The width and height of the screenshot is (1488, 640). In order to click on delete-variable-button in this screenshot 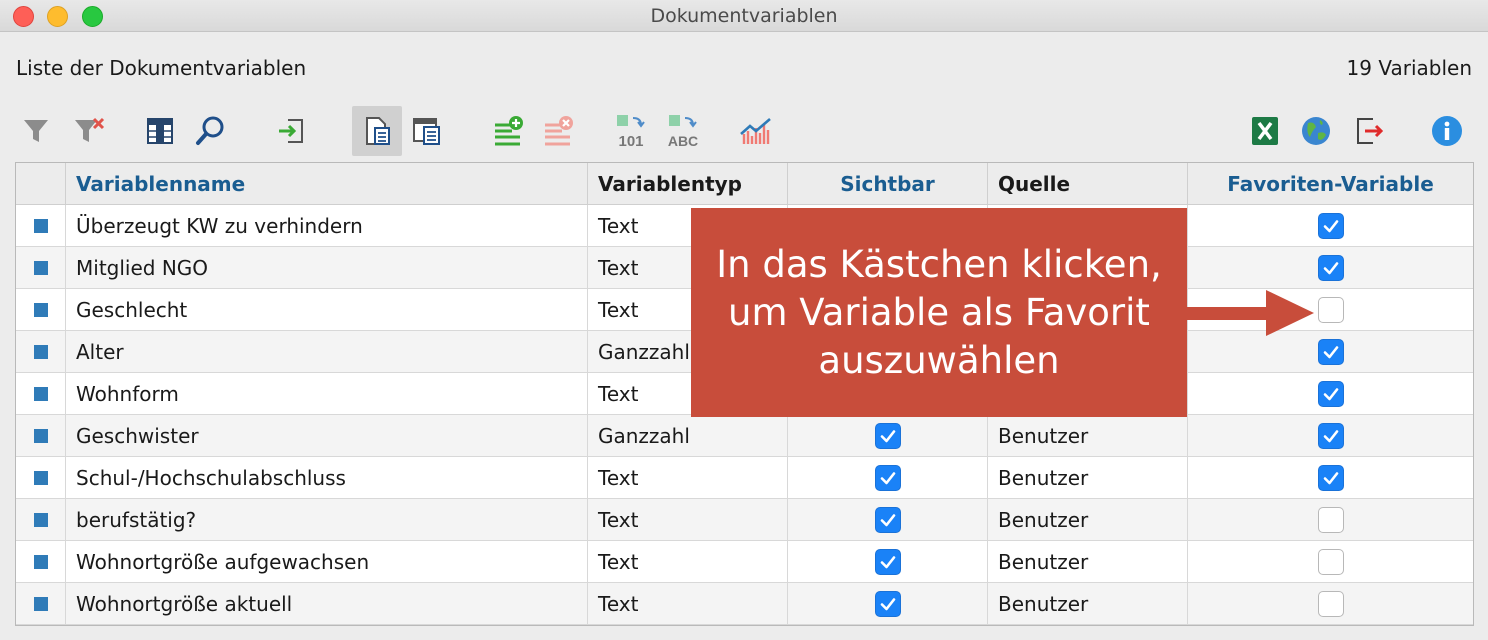, I will do `click(559, 131)`.